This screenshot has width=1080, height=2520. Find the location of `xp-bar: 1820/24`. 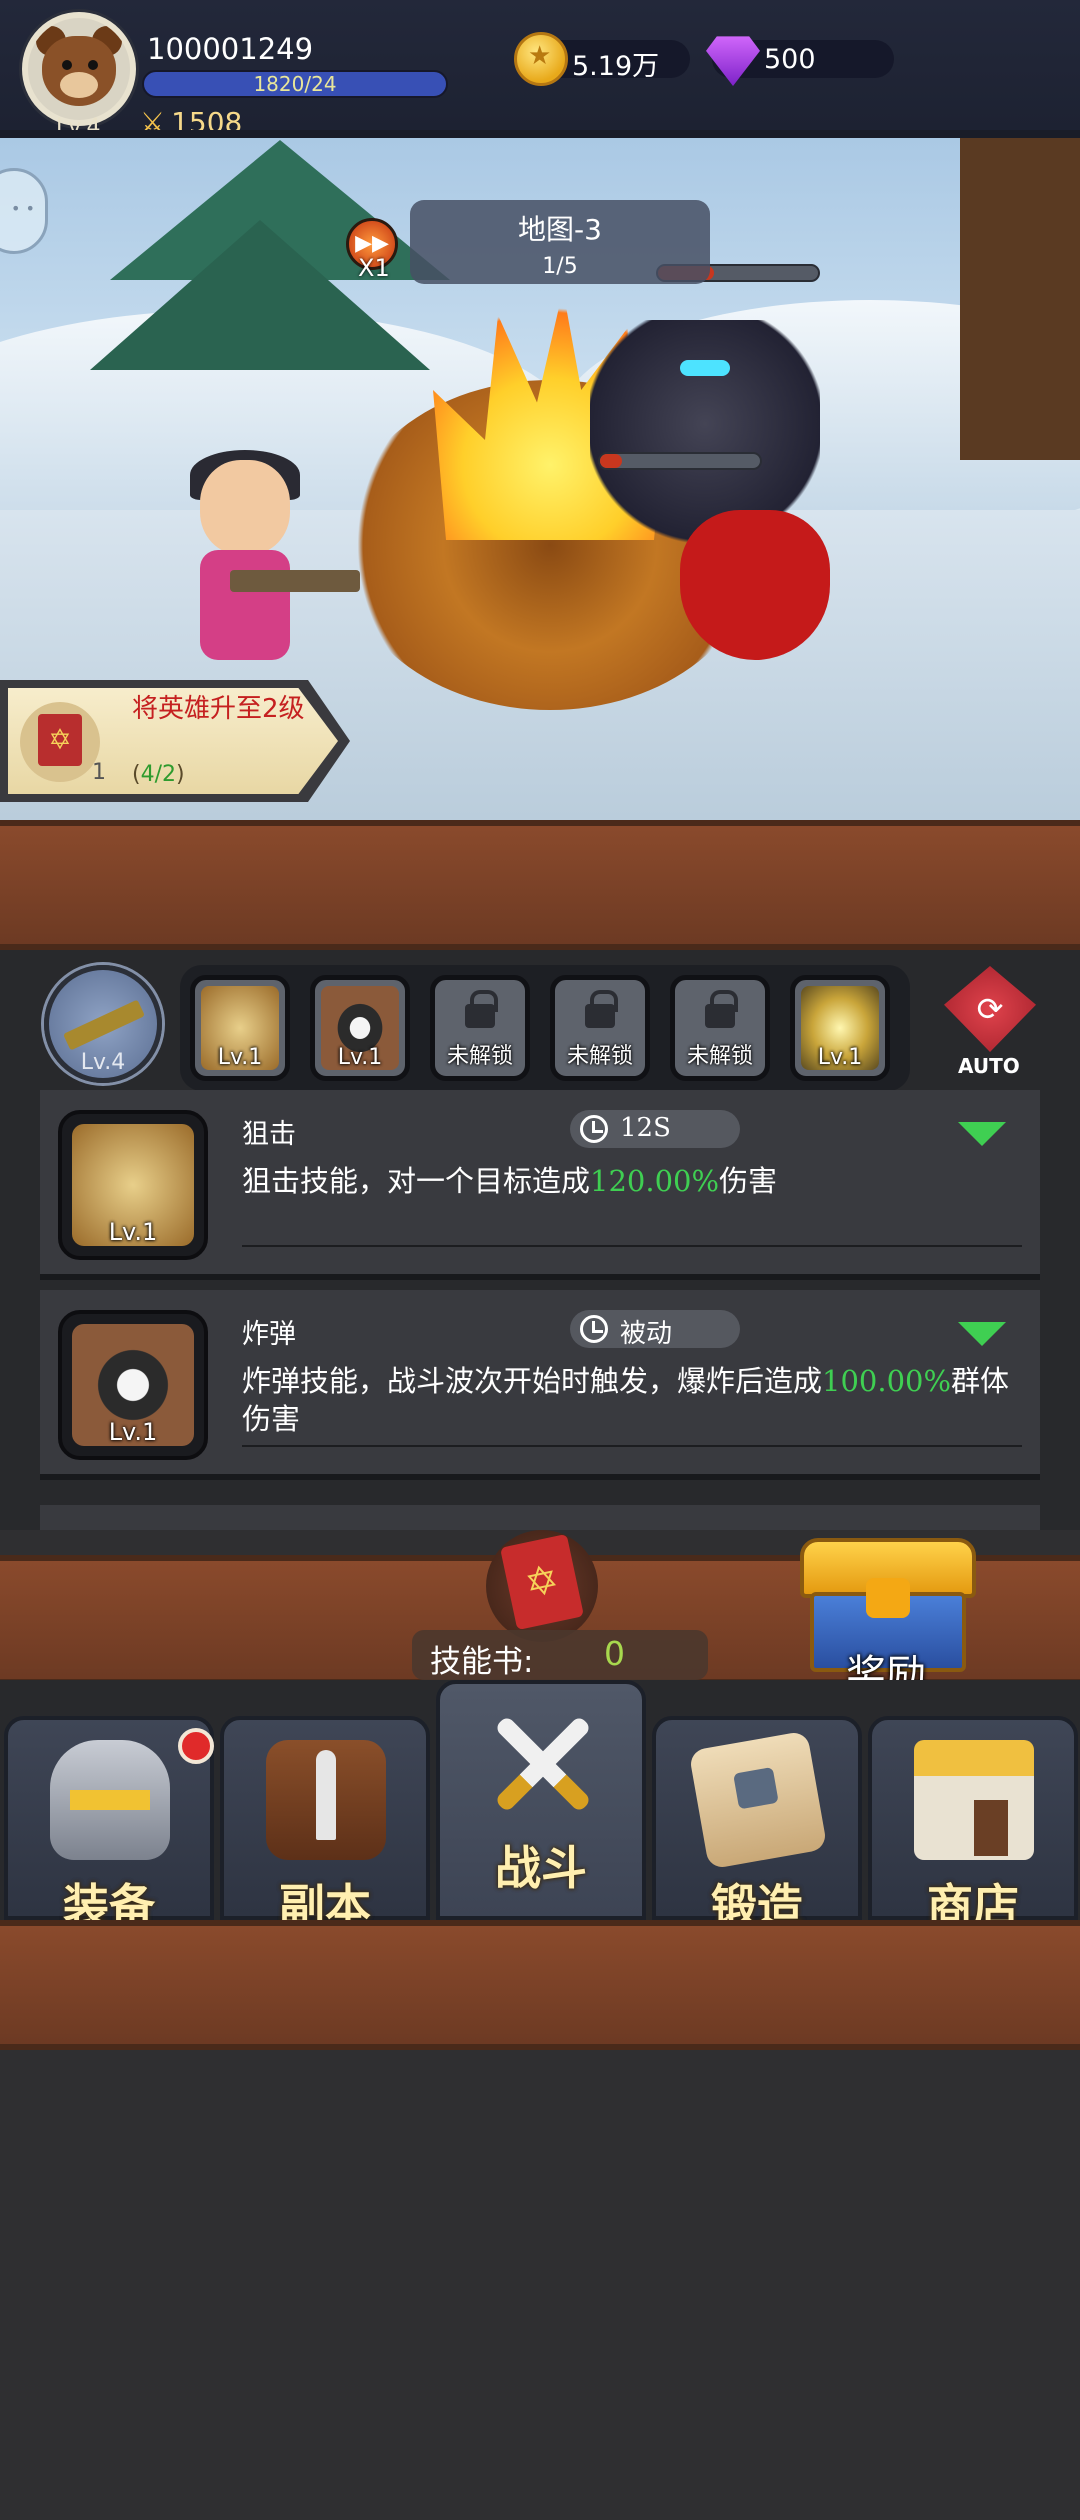

xp-bar: 1820/24 is located at coordinates (295, 84).